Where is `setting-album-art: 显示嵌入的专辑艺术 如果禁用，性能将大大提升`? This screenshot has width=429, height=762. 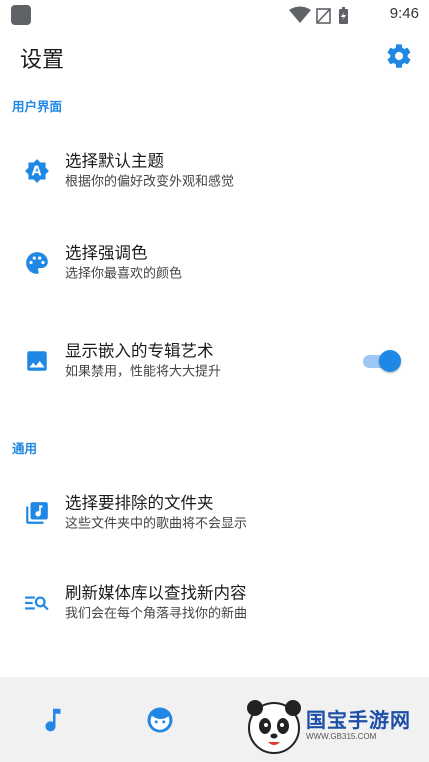 setting-album-art: 显示嵌入的专辑艺术 如果禁用，性能将大大提升 is located at coordinates (214, 361).